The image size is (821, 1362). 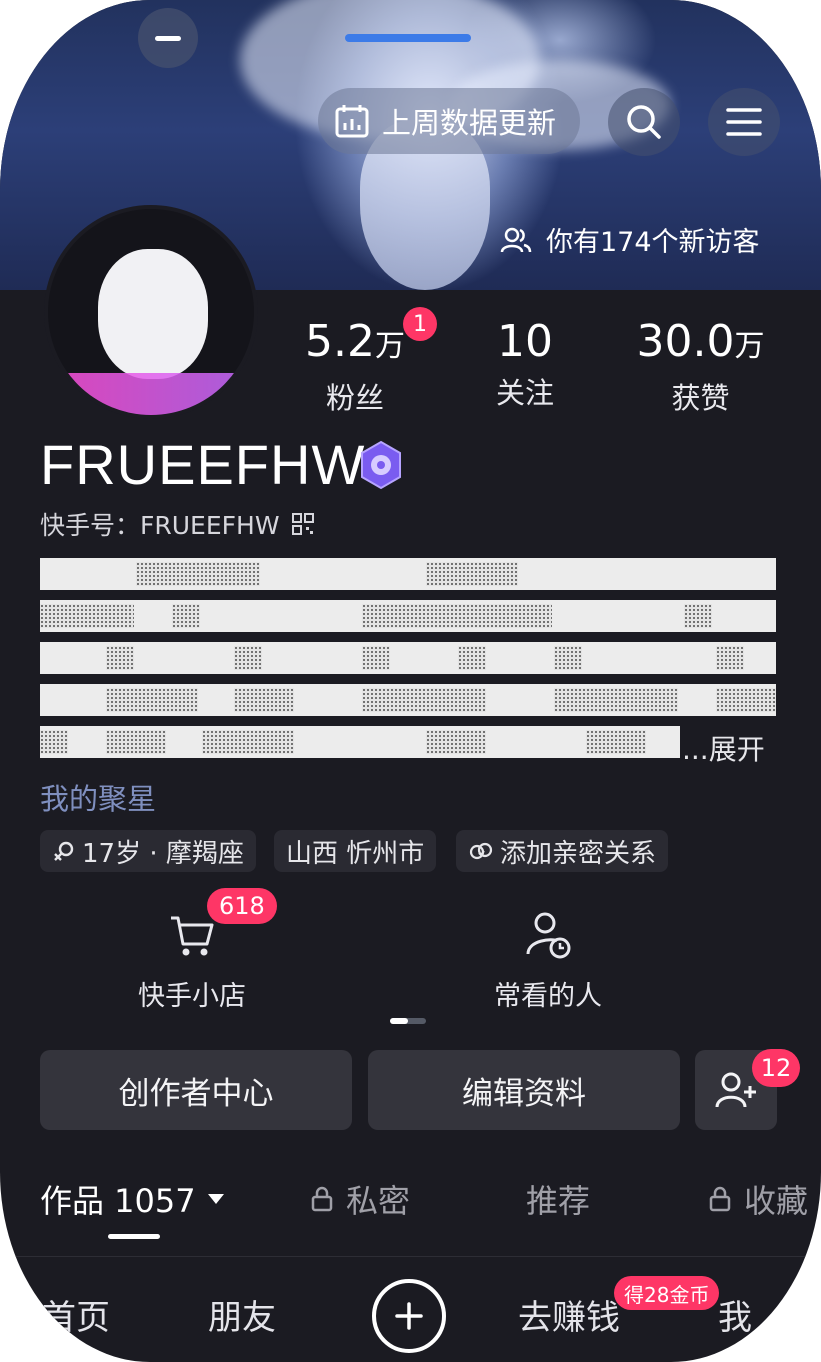 What do you see at coordinates (735, 1314) in the screenshot?
I see `nav-me: 我` at bounding box center [735, 1314].